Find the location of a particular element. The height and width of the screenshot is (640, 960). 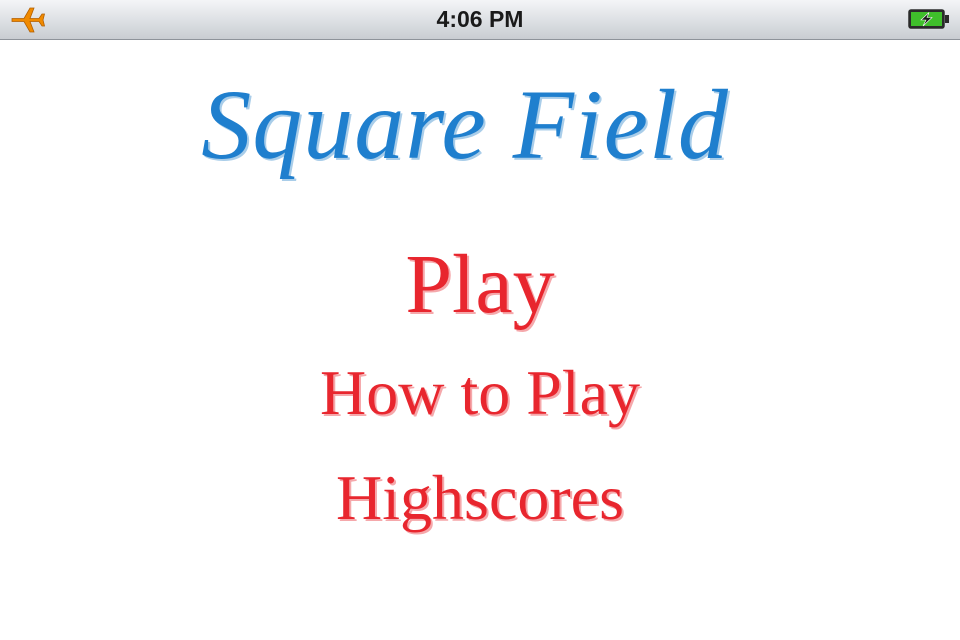

status-bar: 4:06 PM is located at coordinates (480, 20).